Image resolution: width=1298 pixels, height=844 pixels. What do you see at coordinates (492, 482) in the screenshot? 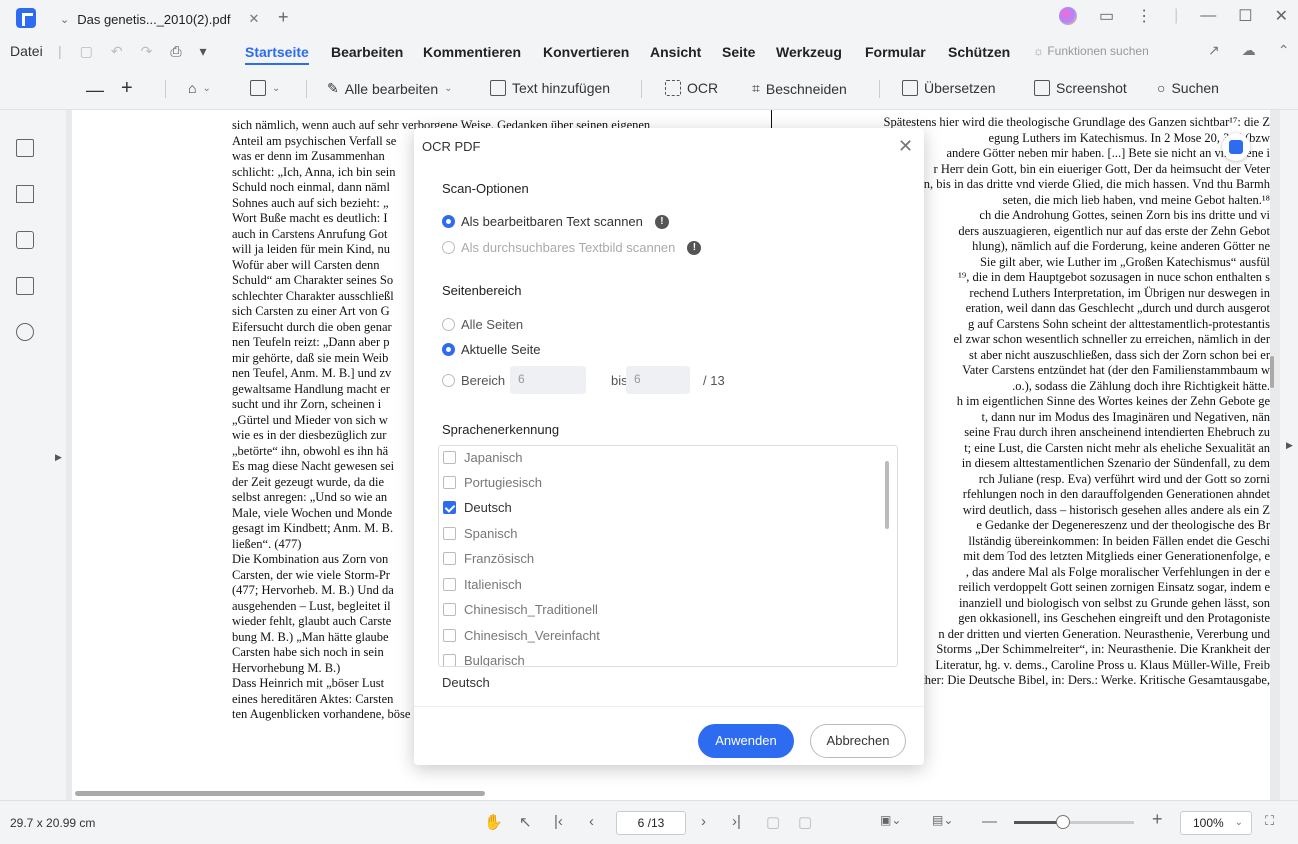
I see `language-item: Portugiesisch` at bounding box center [492, 482].